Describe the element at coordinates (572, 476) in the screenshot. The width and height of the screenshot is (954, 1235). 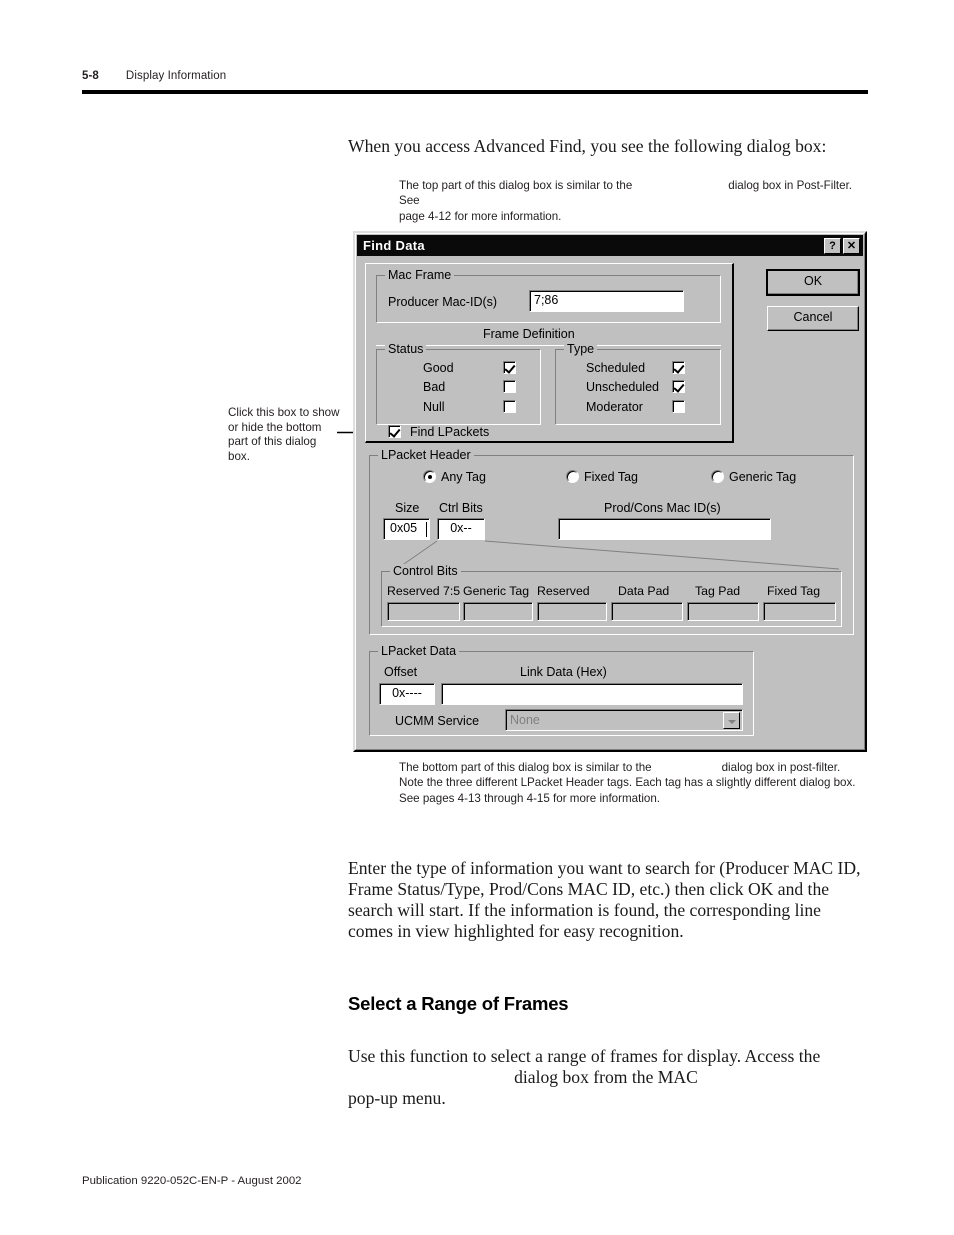
I see `radio-fixed-tag` at that location.